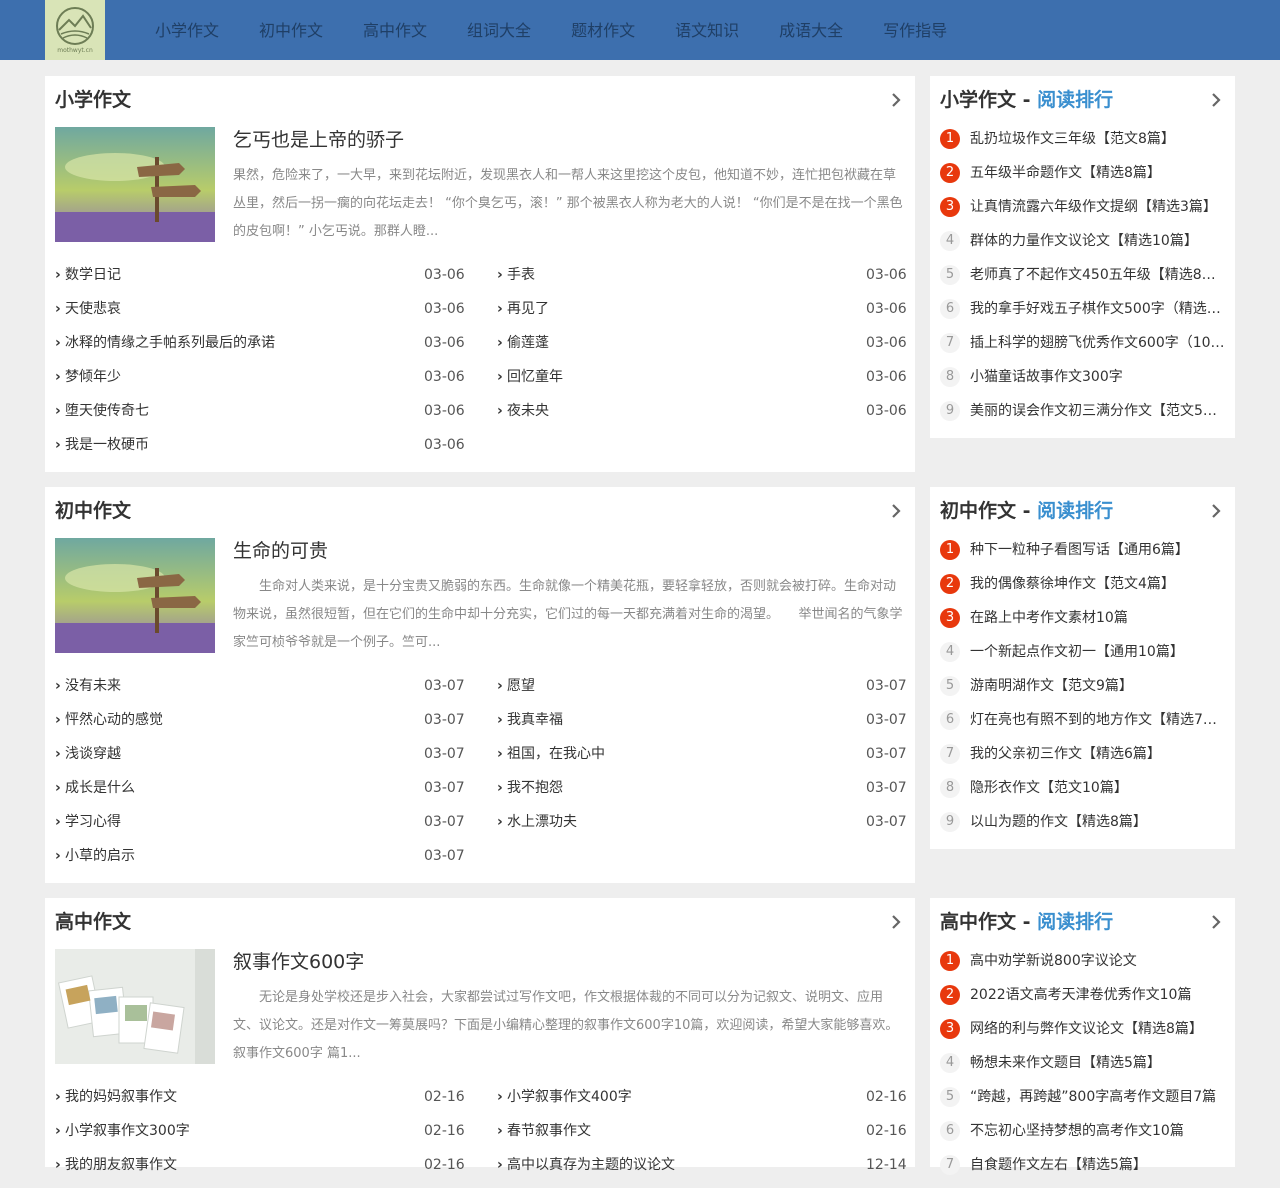  What do you see at coordinates (265, 1137) in the screenshot?
I see `list-item: › 小学叙事作文300字 02-16` at bounding box center [265, 1137].